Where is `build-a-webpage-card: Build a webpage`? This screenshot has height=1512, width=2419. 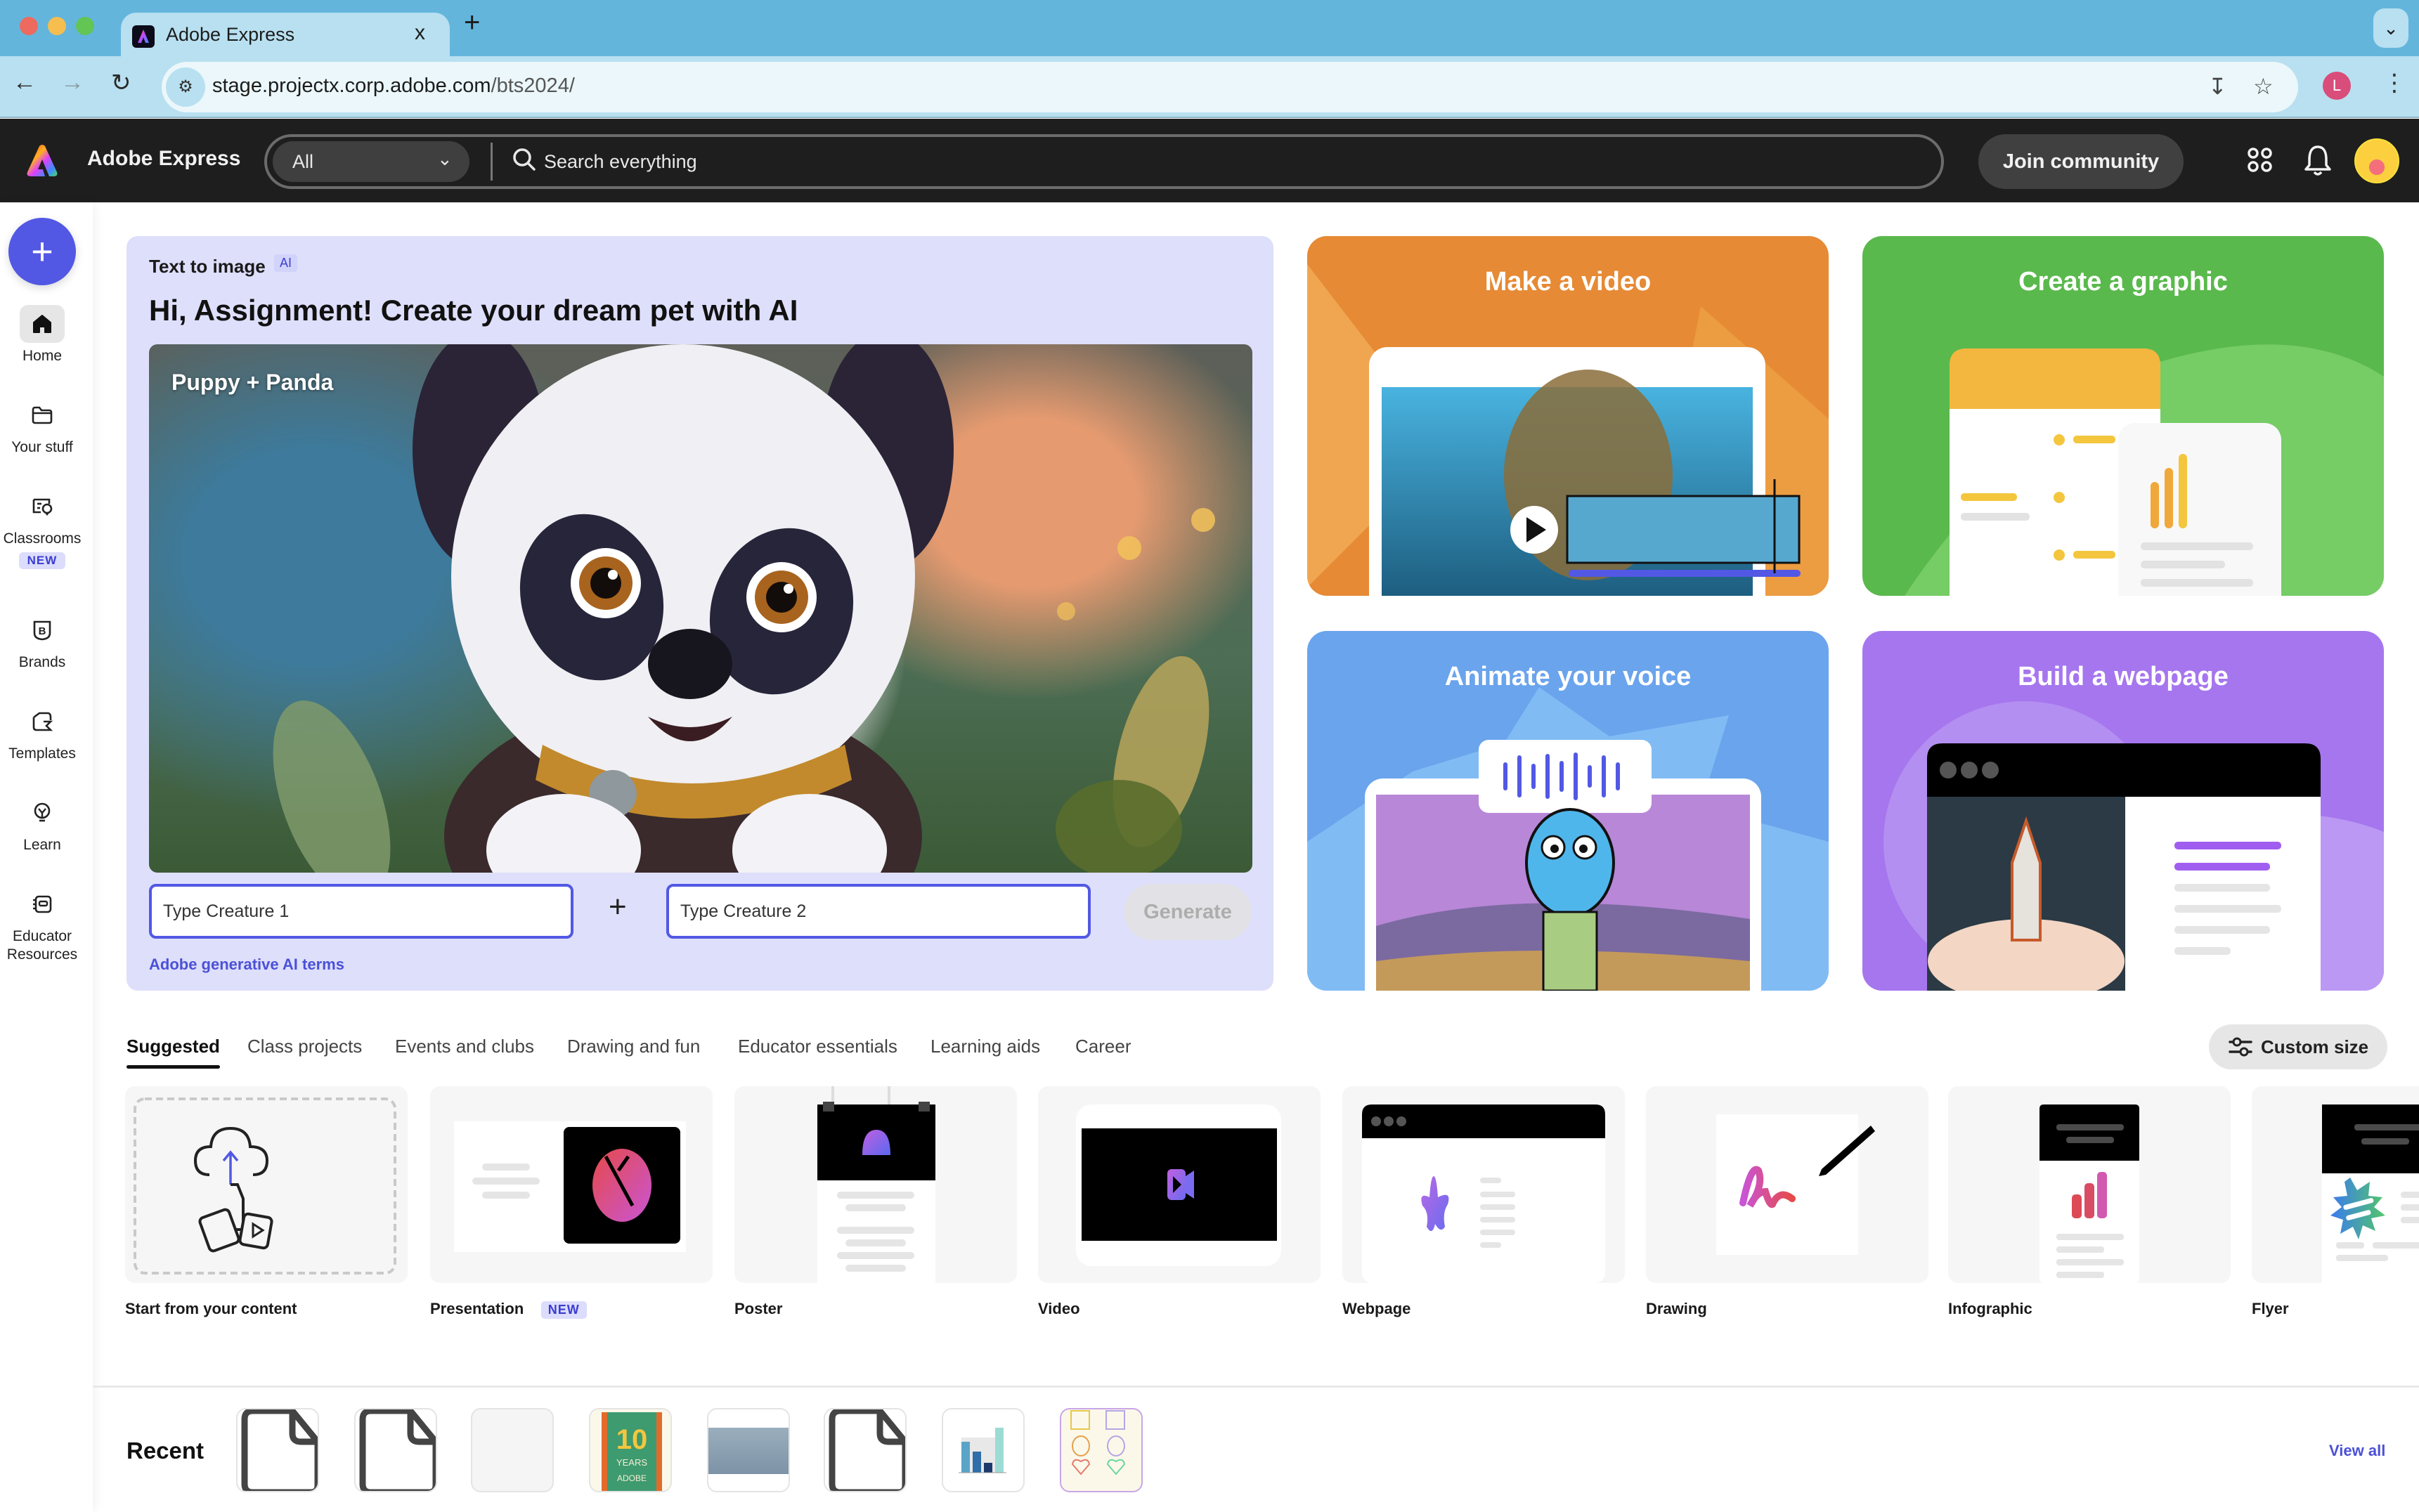
build-a-webpage-card: Build a webpage is located at coordinates (2123, 811).